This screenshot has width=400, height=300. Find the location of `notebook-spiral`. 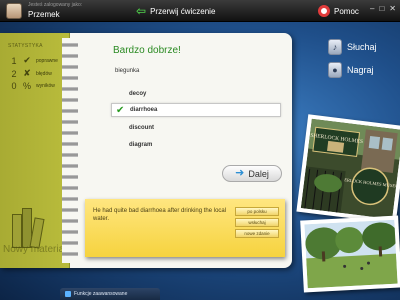

notebook-spiral is located at coordinates (70, 150).